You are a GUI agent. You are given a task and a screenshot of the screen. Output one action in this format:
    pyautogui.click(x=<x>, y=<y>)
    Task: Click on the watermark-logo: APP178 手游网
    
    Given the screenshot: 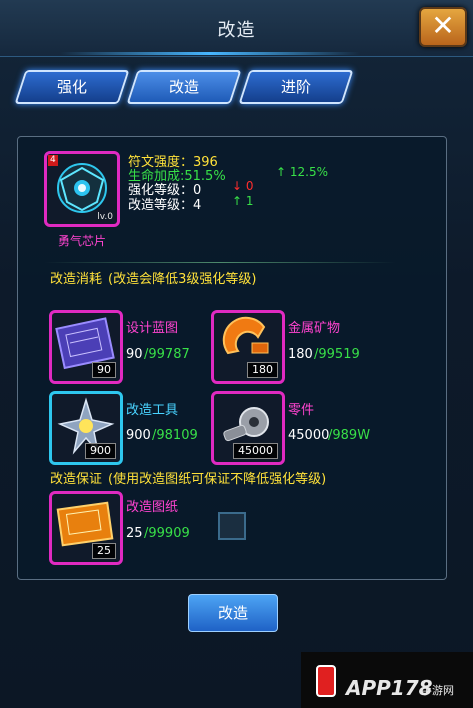 What is the action you would take?
    pyautogui.click(x=387, y=680)
    